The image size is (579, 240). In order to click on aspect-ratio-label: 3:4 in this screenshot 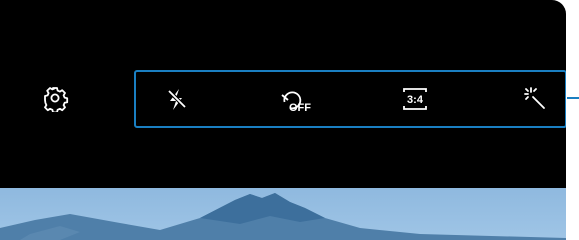, I will do `click(415, 100)`.